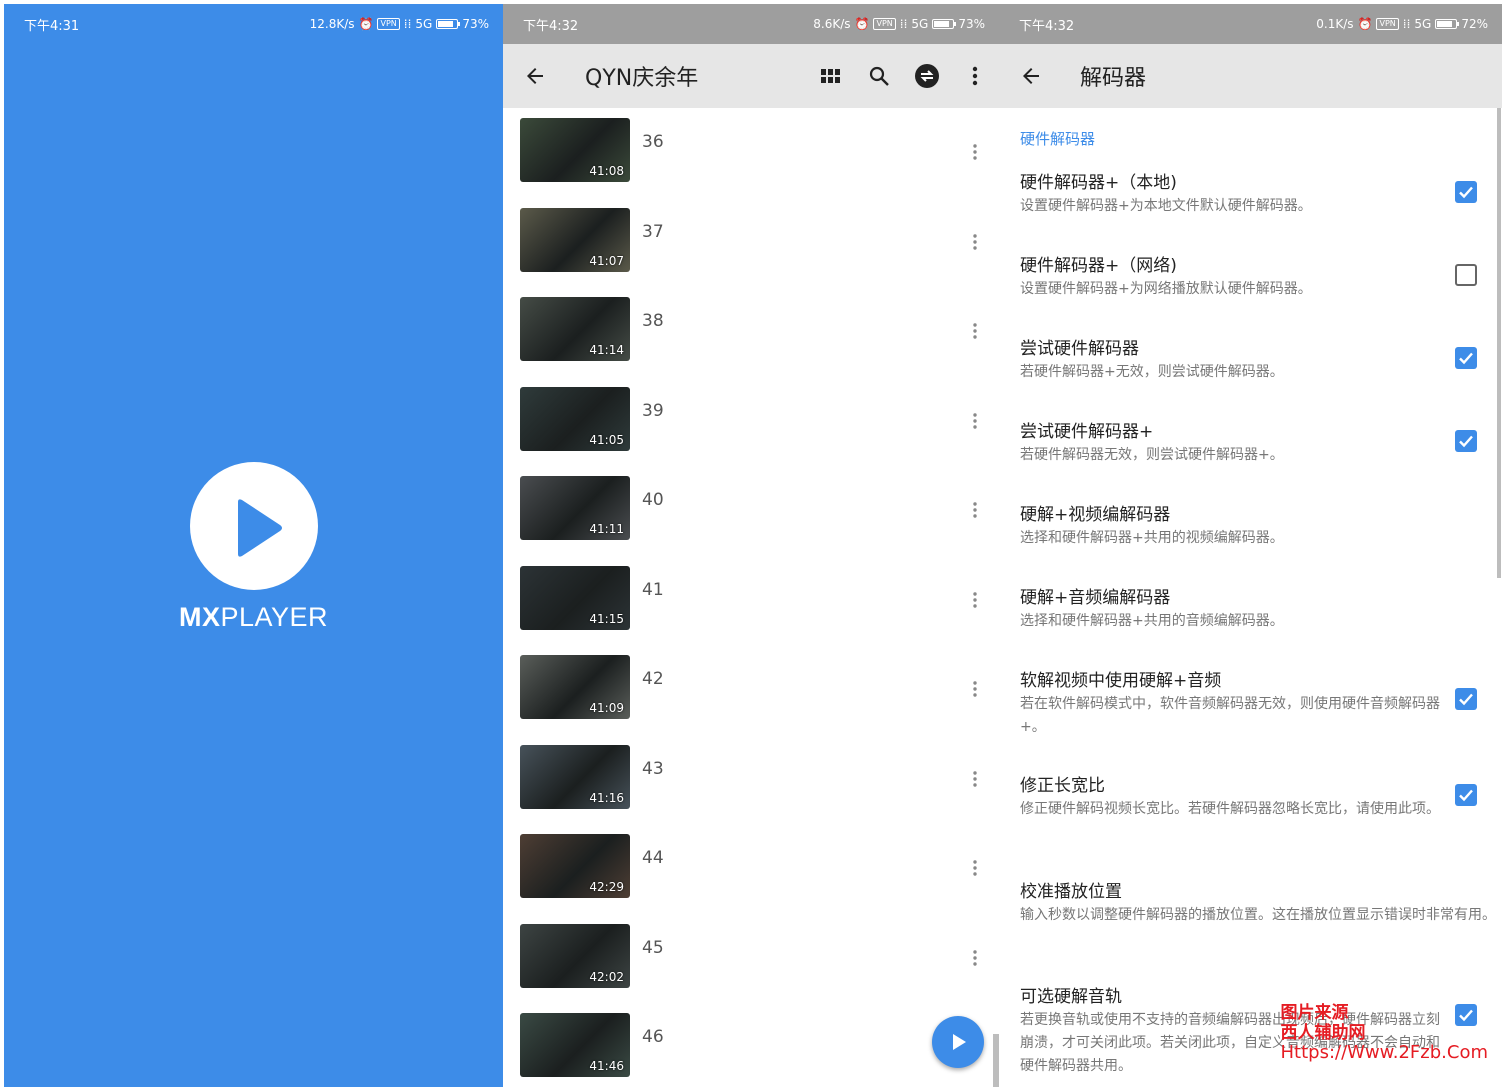 This screenshot has width=1506, height=1091. Describe the element at coordinates (606, 1066) in the screenshot. I see `video-duration: 41:46` at that location.